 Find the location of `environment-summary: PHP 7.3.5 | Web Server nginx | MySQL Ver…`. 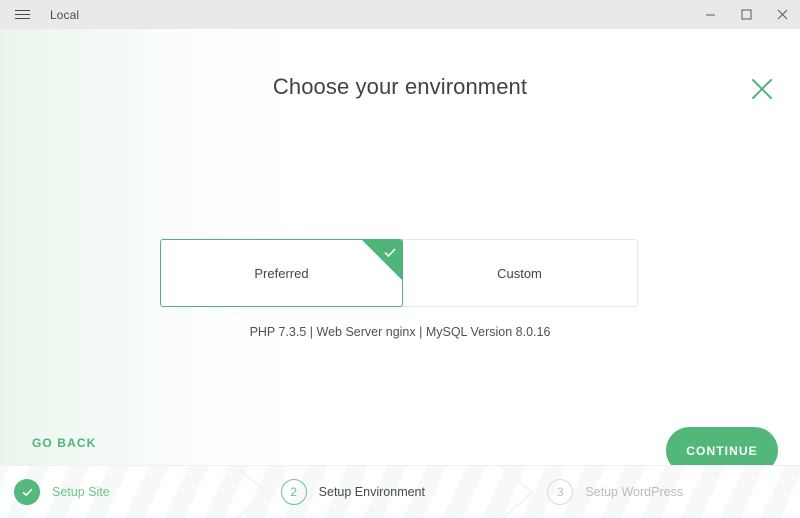

environment-summary: PHP 7.3.5 | Web Server nginx | MySQL Ver… is located at coordinates (400, 332).